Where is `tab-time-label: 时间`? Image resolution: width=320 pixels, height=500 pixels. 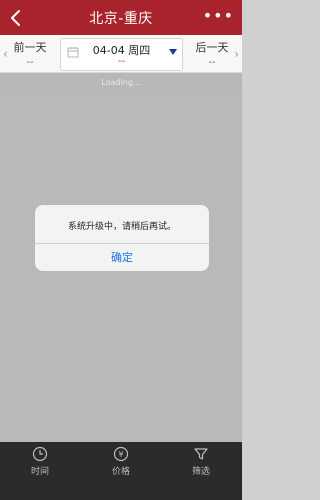 tab-time-label: 时间 is located at coordinates (39, 472).